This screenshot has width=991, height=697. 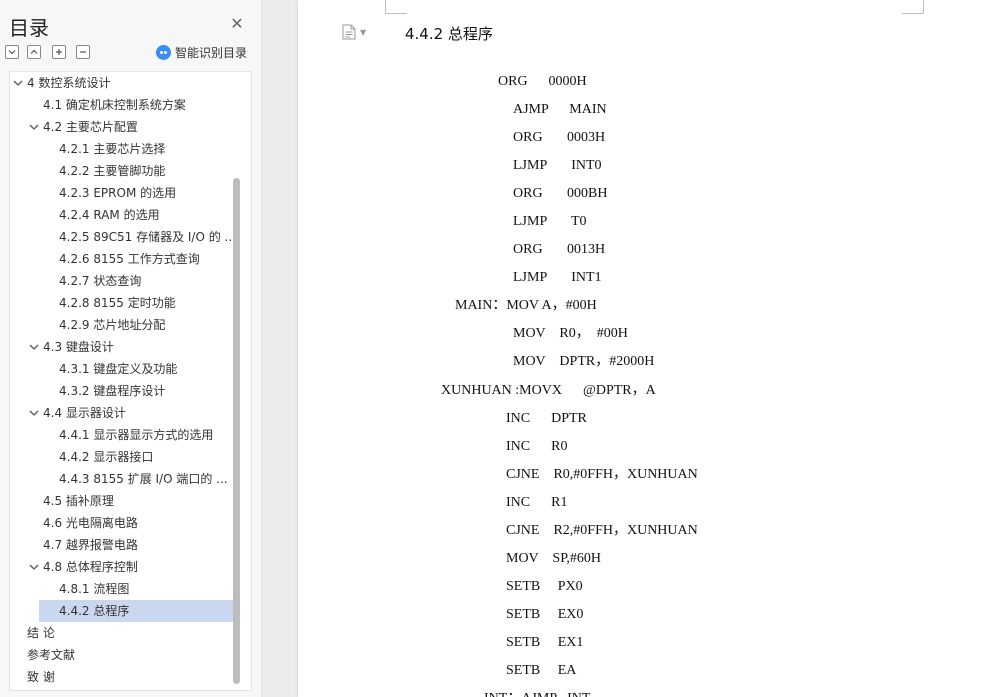 I want to click on toc-item-label: 4.2.6 8155 工作方式查询, so click(x=129, y=259).